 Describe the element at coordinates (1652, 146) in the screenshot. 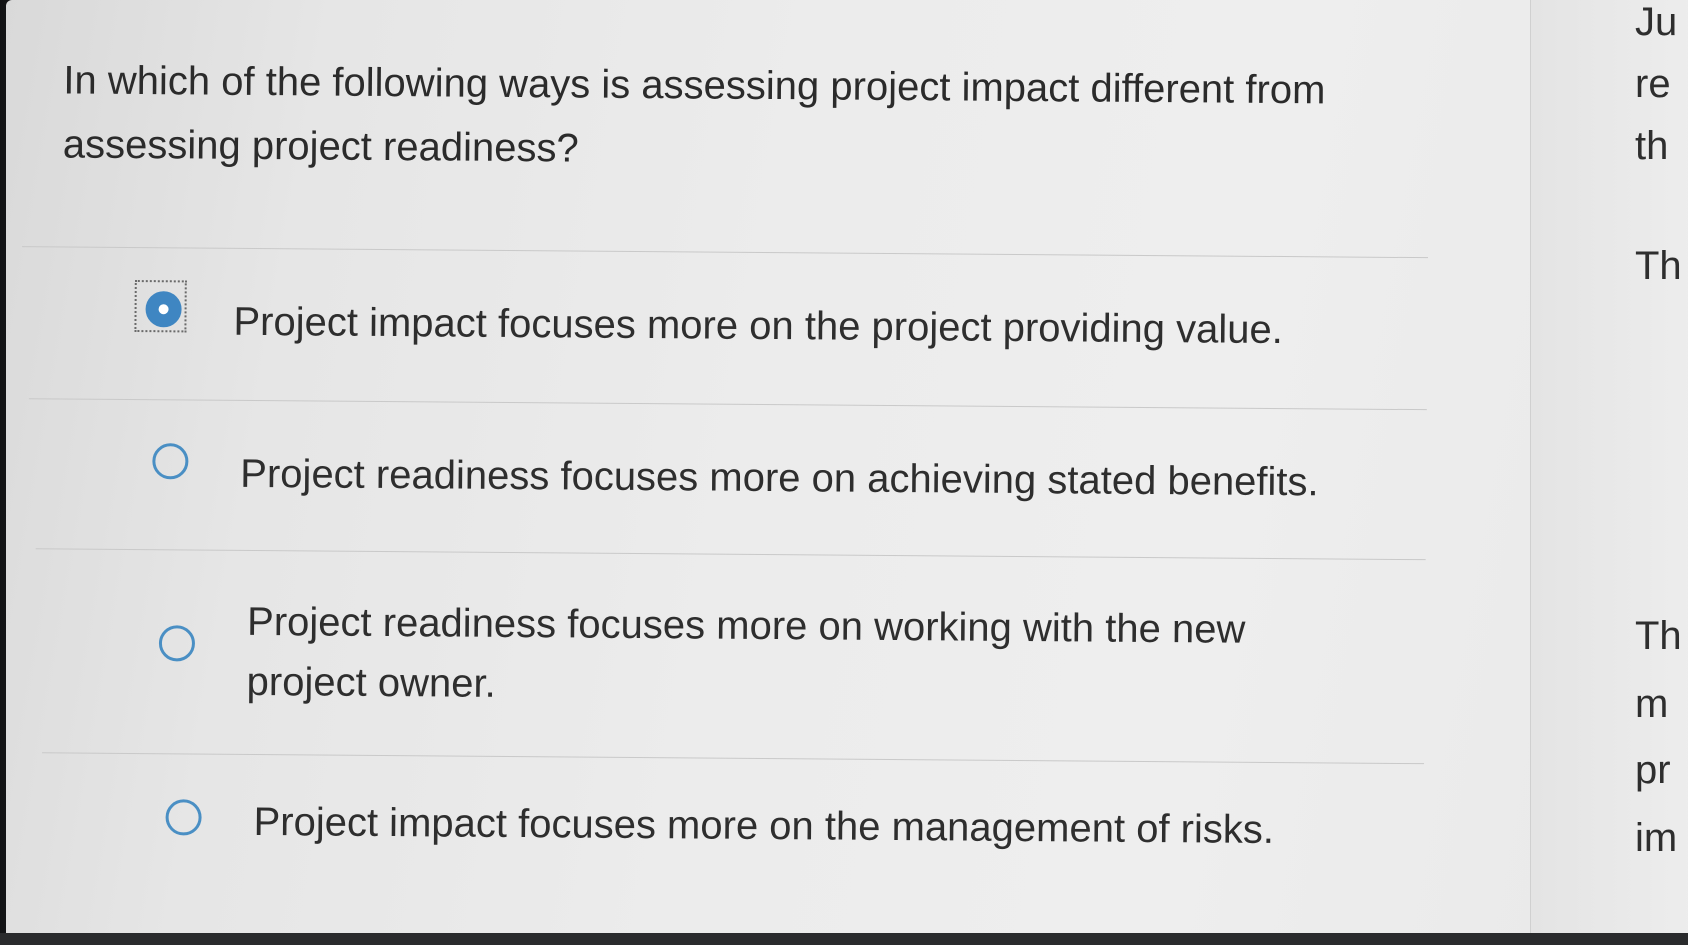

I see `side-text-fragment: th` at that location.